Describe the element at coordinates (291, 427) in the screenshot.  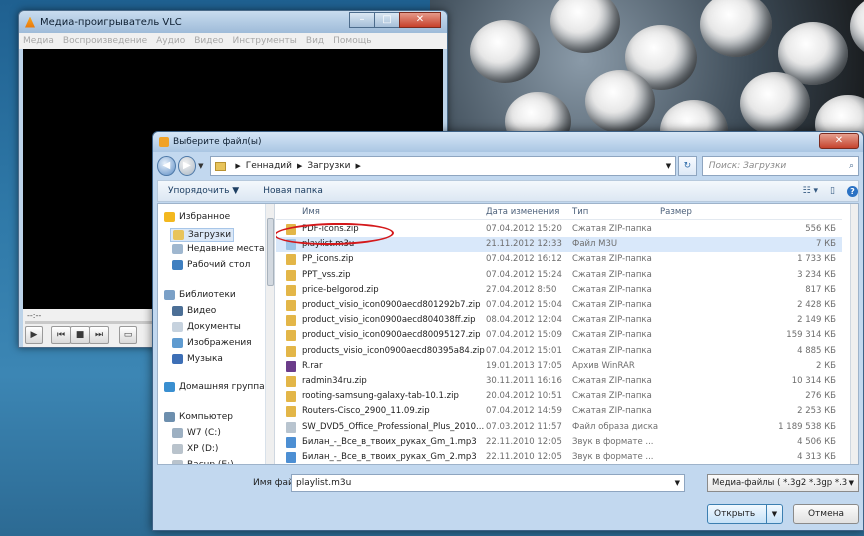
I see `disc-image-icon` at that location.